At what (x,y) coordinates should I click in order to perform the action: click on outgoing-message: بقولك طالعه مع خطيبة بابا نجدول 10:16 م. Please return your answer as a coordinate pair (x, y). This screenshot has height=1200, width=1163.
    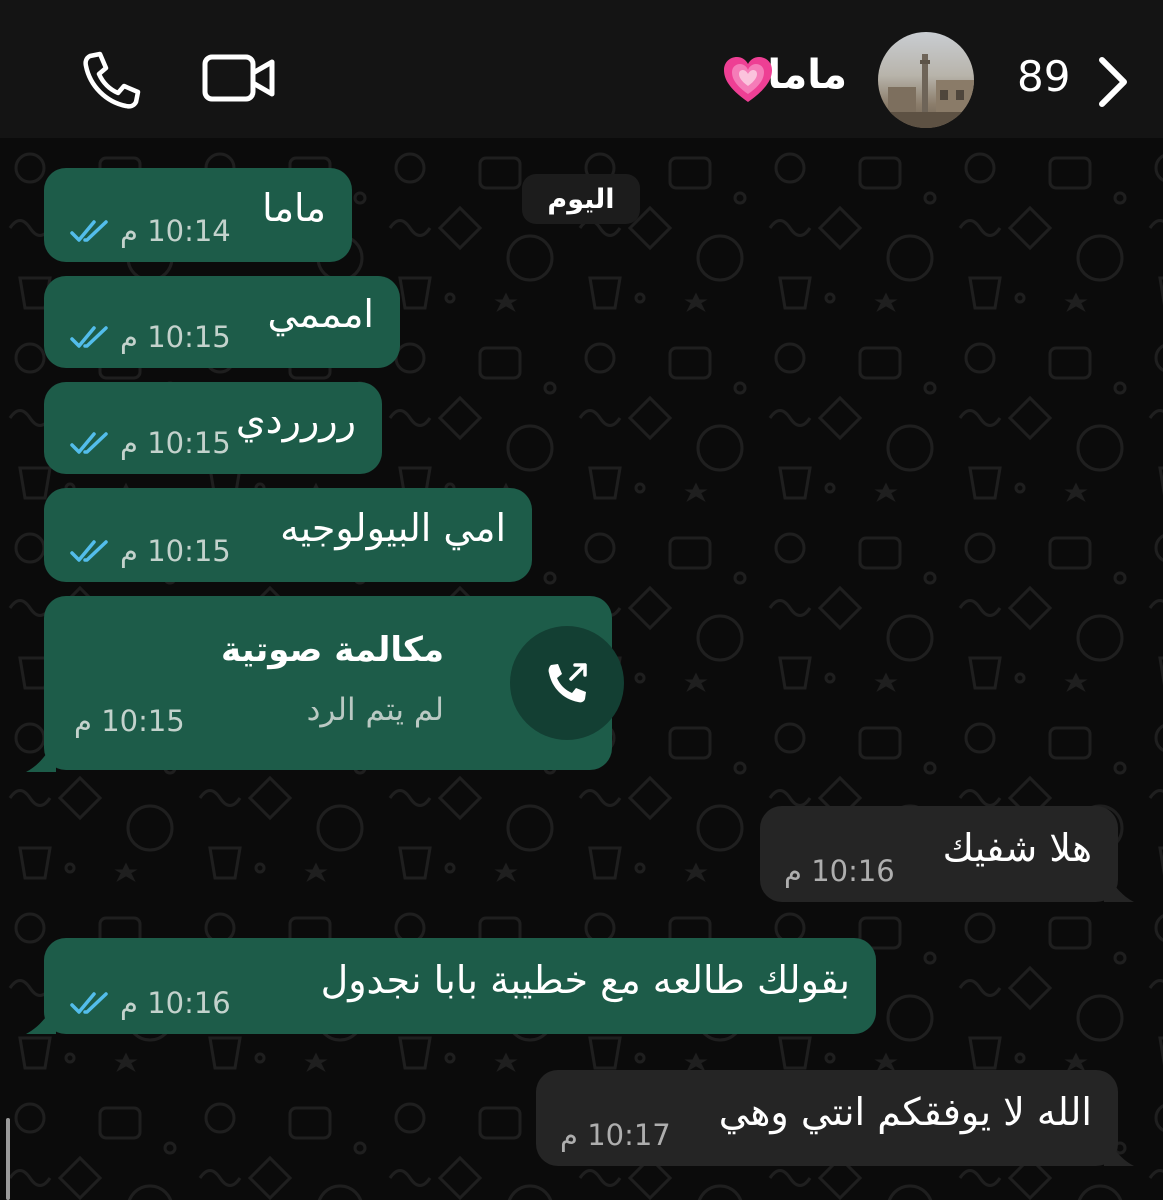
    Looking at the image, I should click on (460, 986).